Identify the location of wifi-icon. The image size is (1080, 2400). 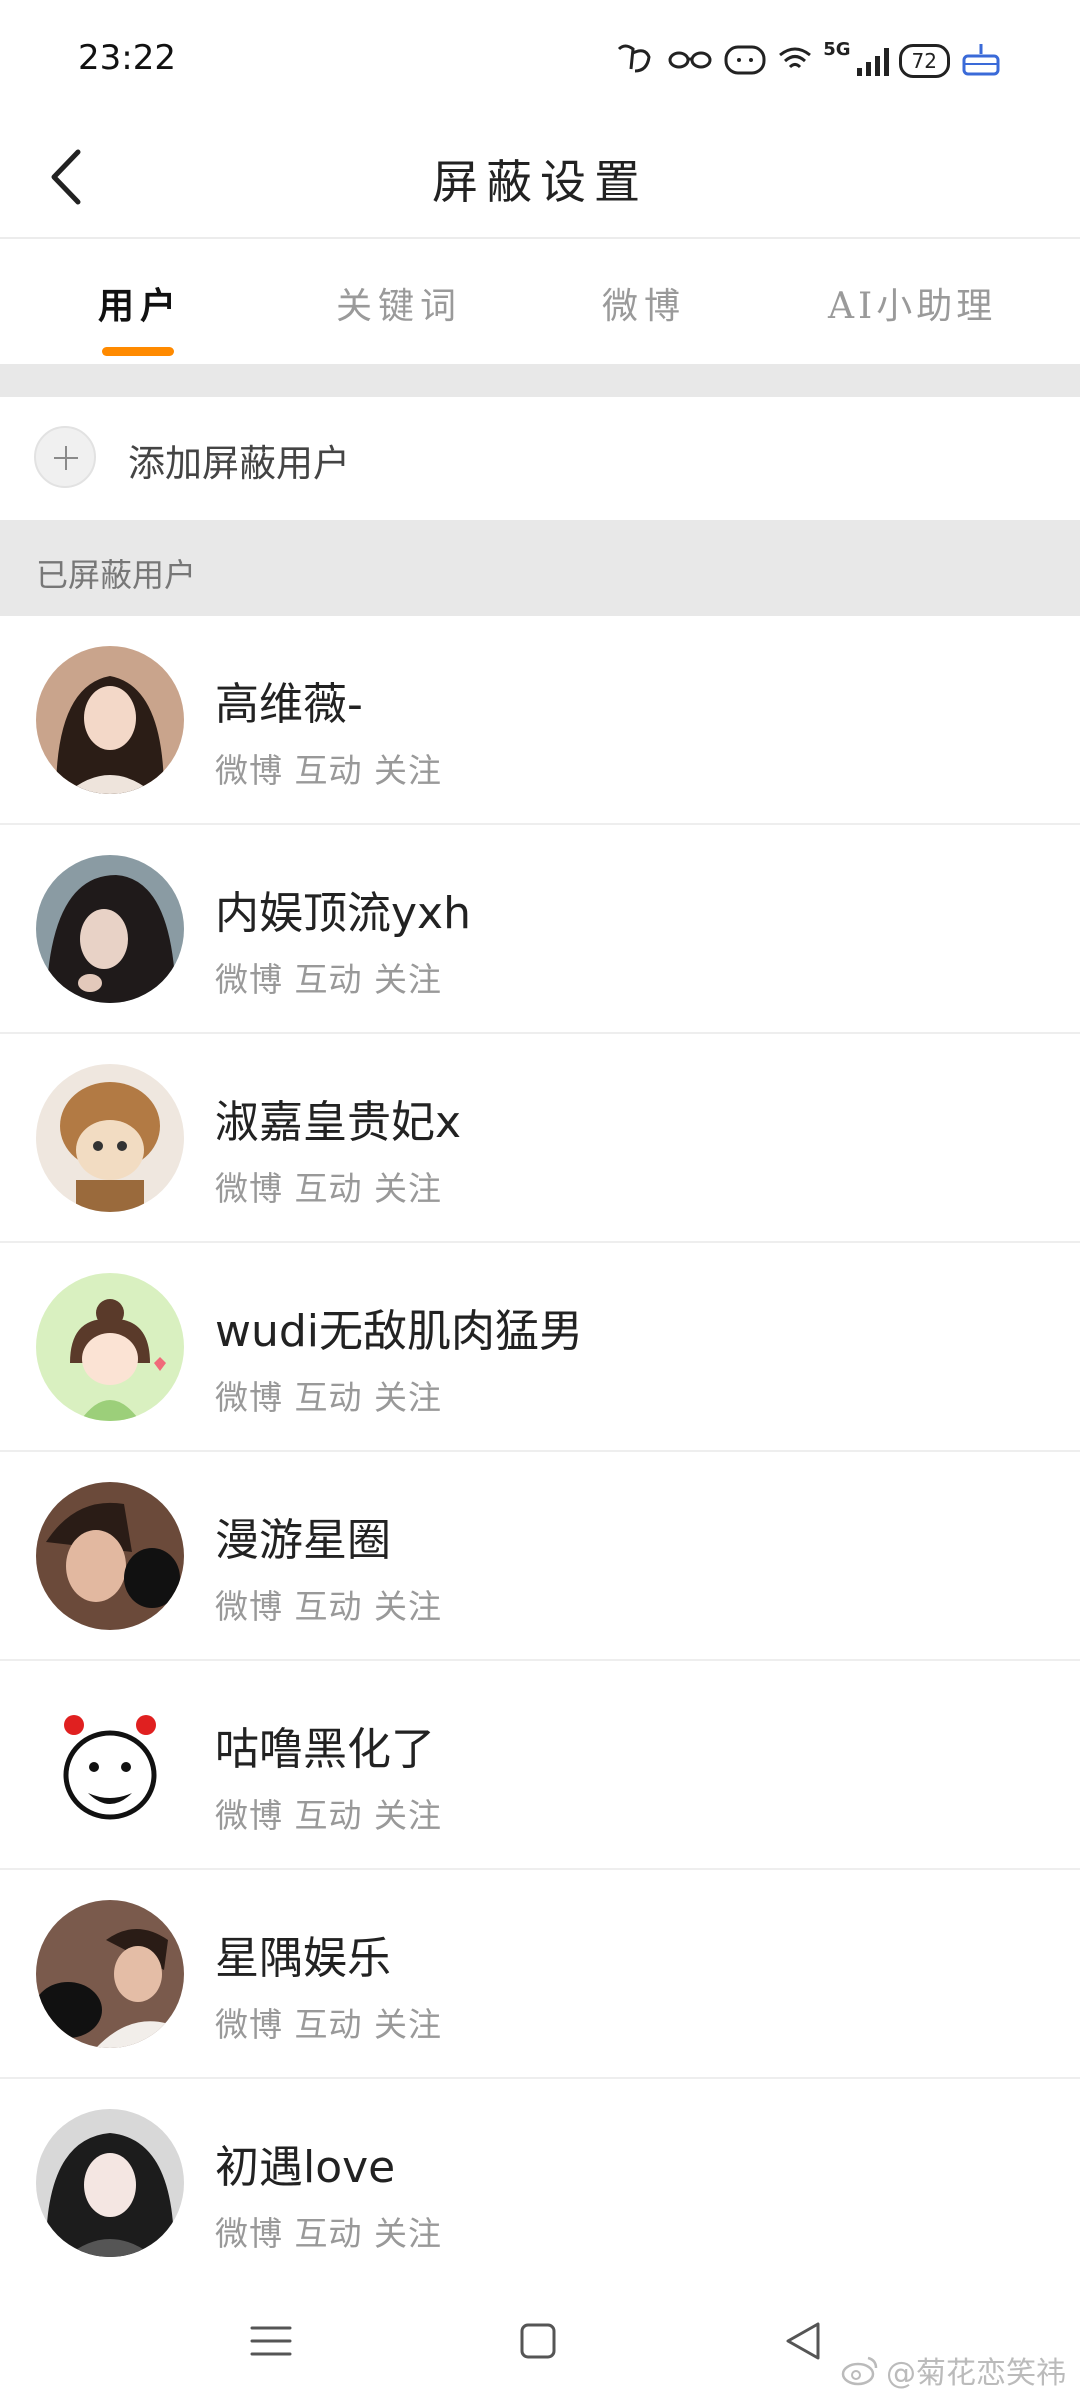
(795, 61).